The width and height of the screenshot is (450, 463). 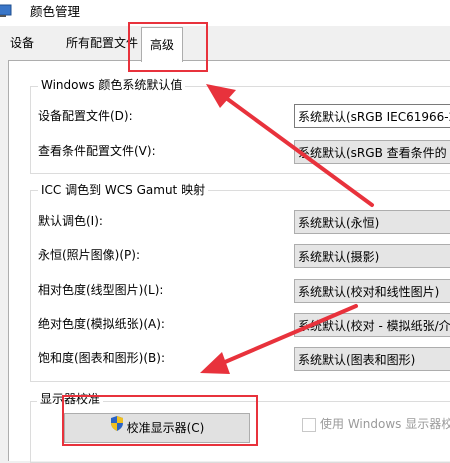 I want to click on tab-devices: 设备, so click(x=22, y=43).